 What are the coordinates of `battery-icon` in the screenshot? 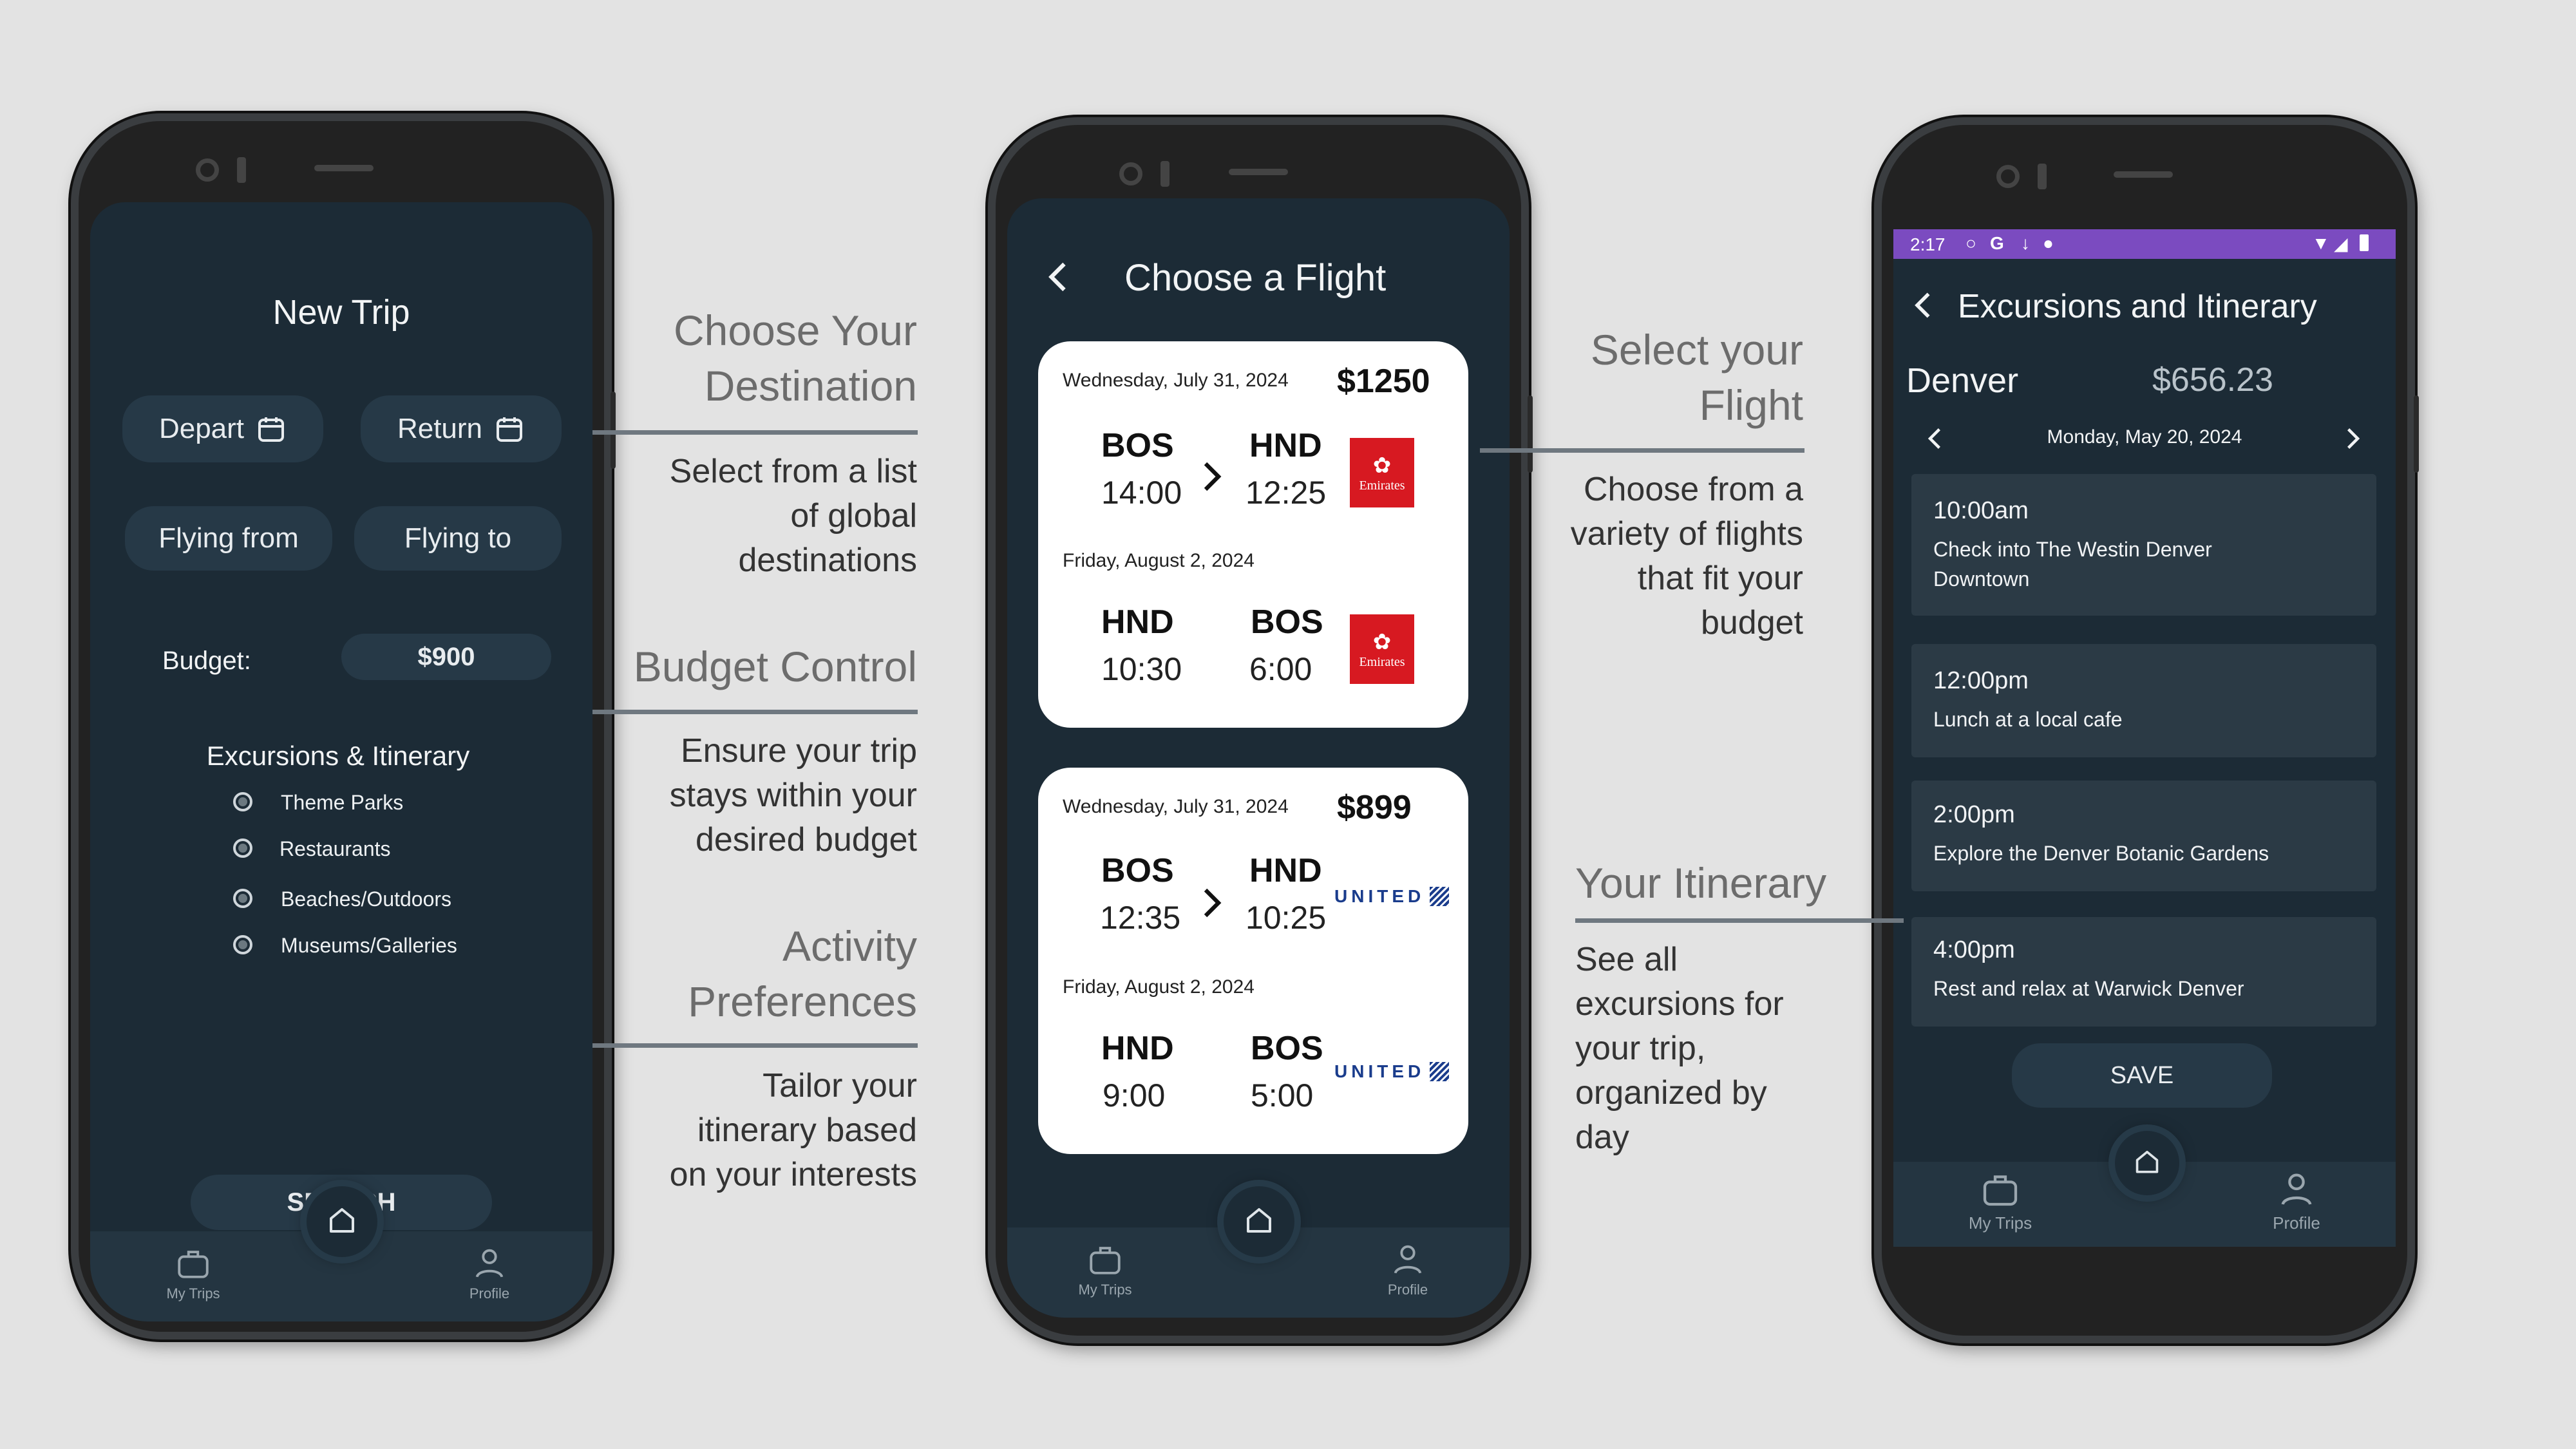 It's located at (2364, 242).